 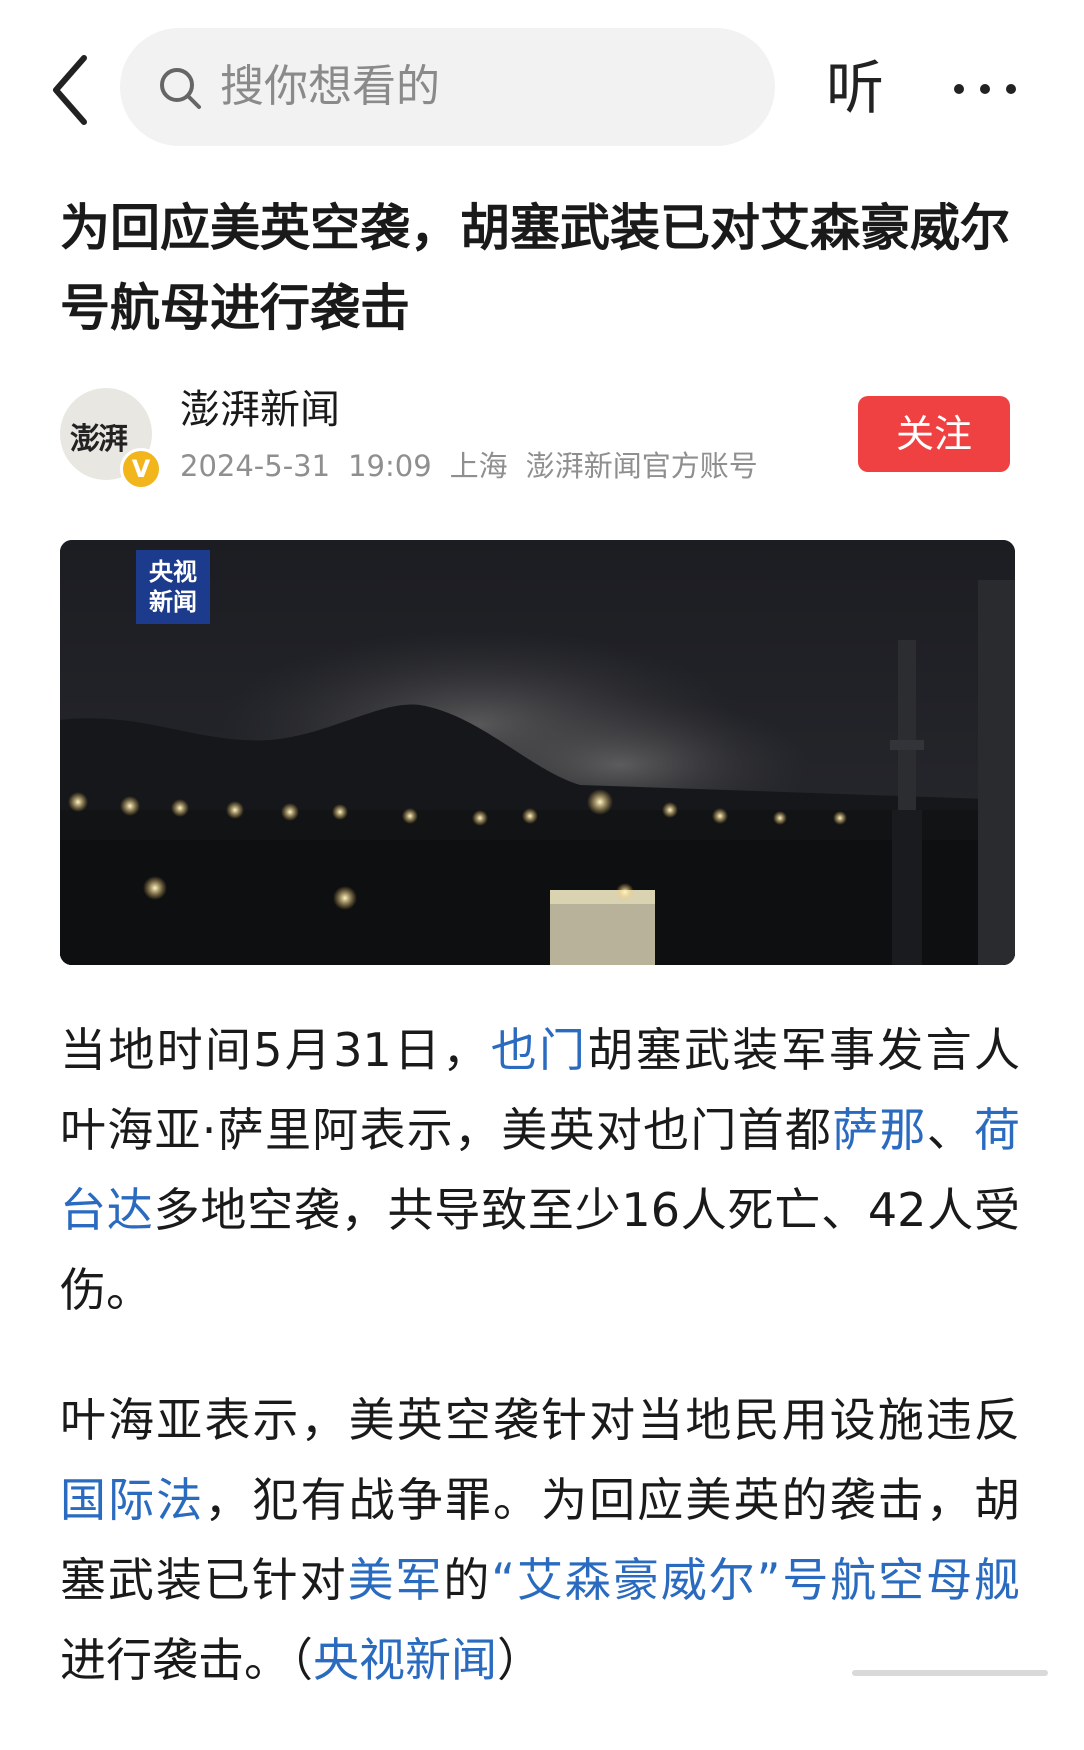 What do you see at coordinates (405, 1660) in the screenshot?
I see `inline-link: 央视新闻` at bounding box center [405, 1660].